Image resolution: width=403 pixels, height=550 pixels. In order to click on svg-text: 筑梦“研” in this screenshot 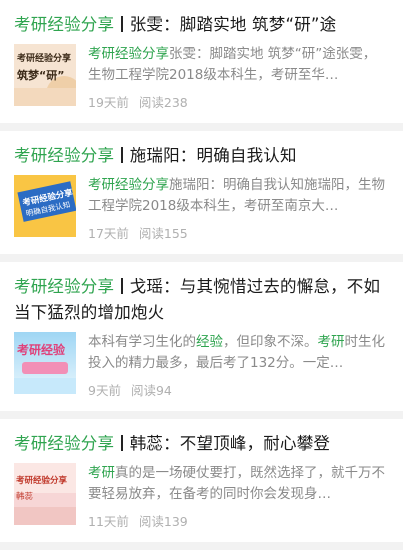, I will do `click(40, 75)`.